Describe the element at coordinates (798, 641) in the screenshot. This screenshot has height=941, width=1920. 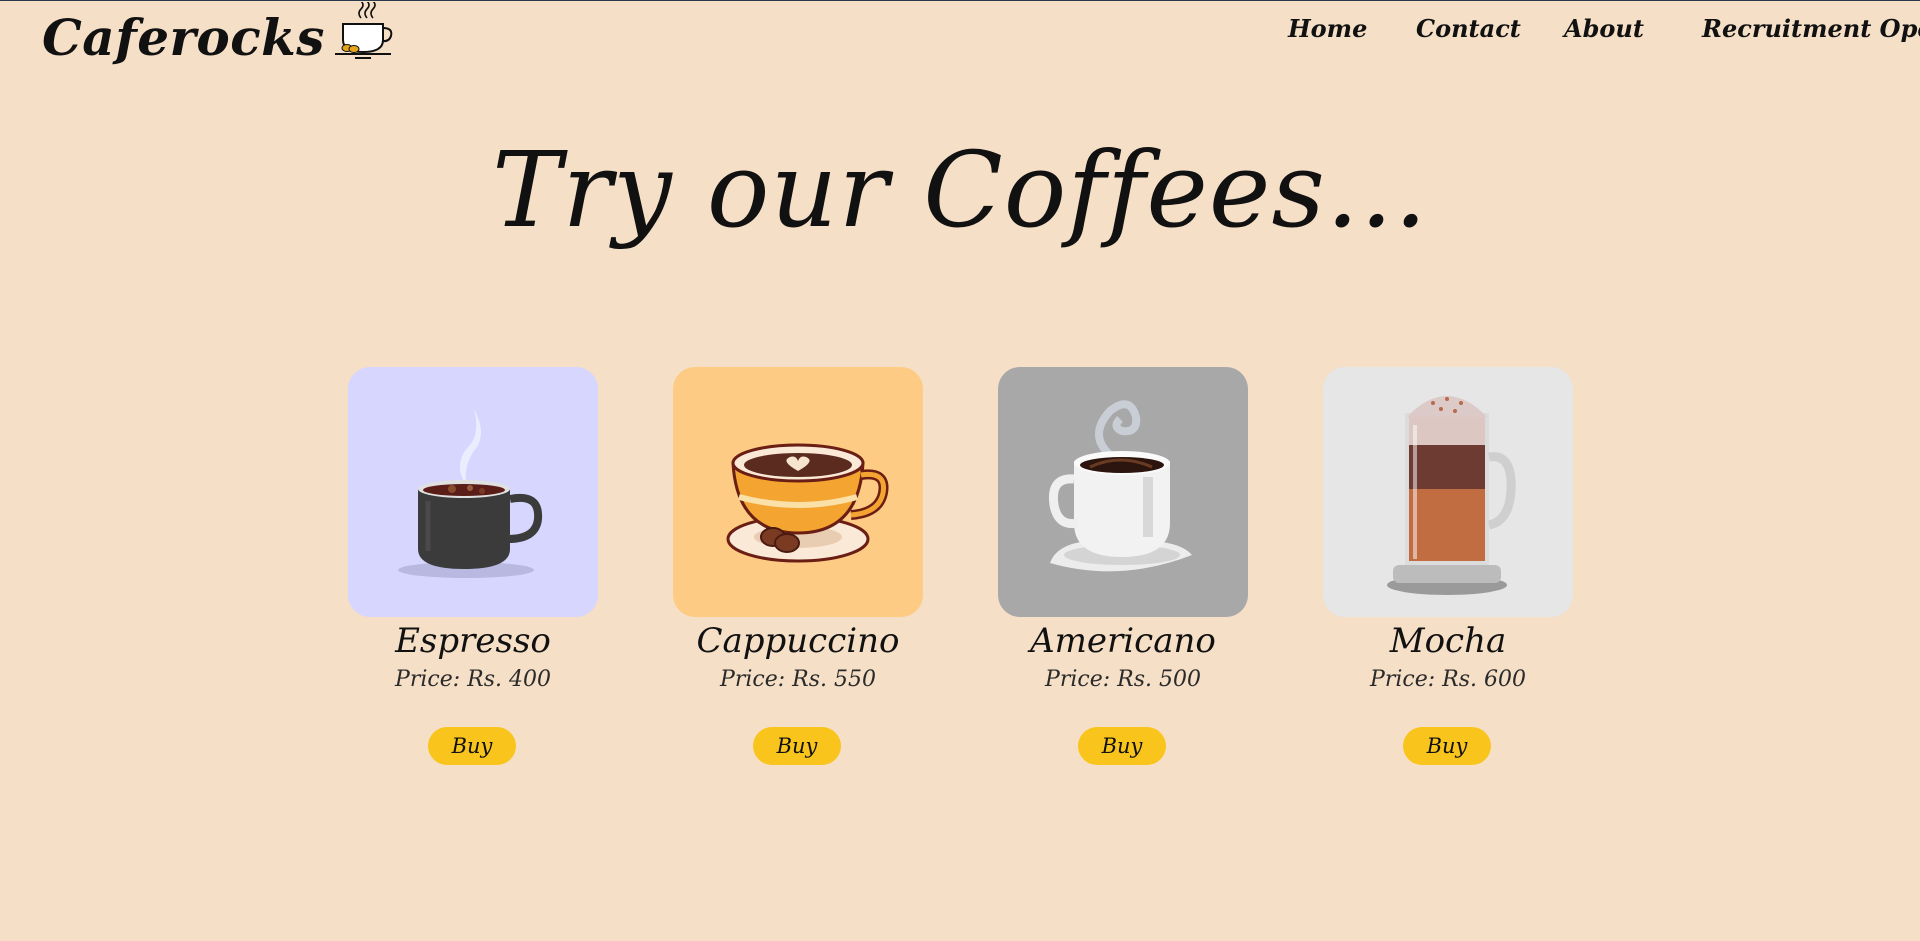
I see `product-name: Cappuccino` at that location.